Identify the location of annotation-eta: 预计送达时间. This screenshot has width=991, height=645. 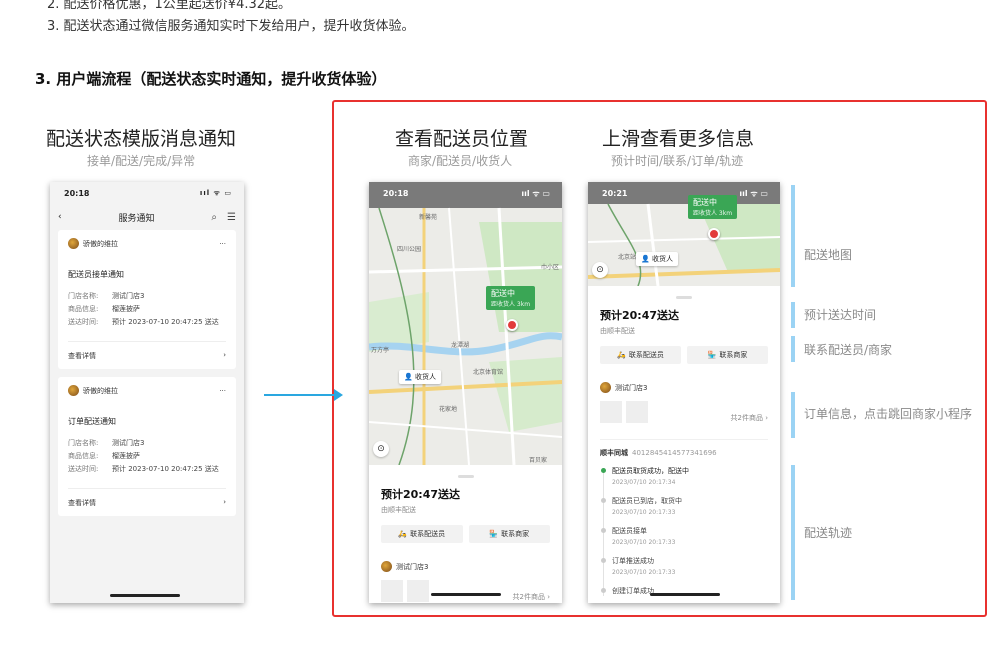
(840, 315).